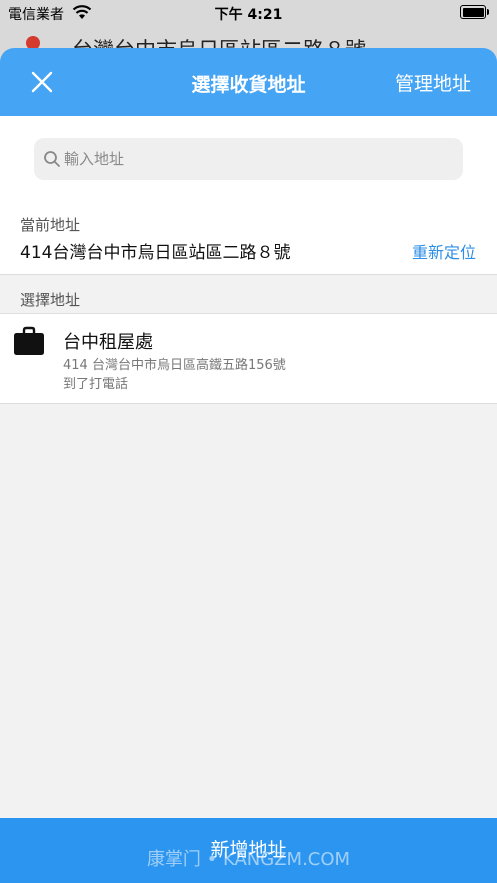  I want to click on sheet-header: 選擇收貨地址 管理地址, so click(248, 82).